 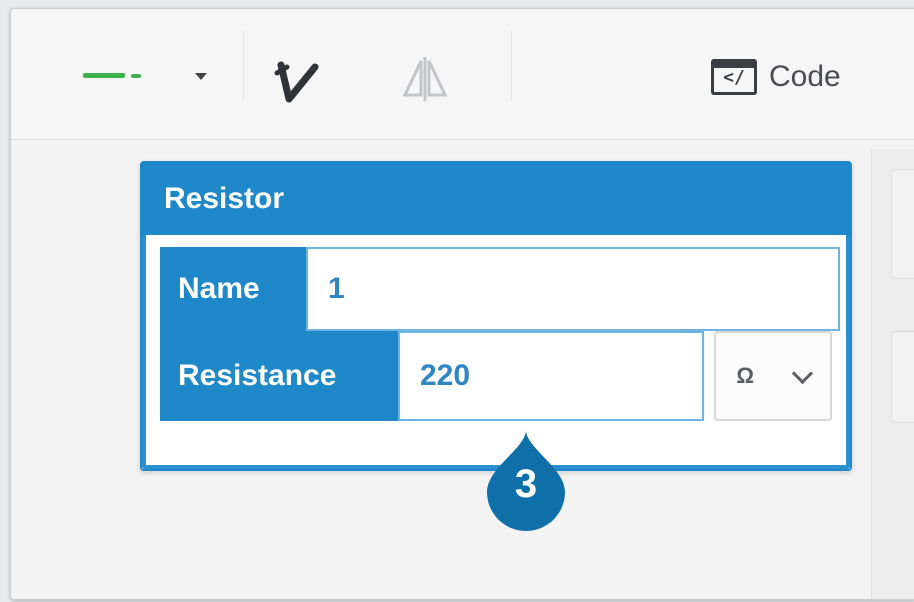 I want to click on caret-down-icon, so click(x=201, y=76).